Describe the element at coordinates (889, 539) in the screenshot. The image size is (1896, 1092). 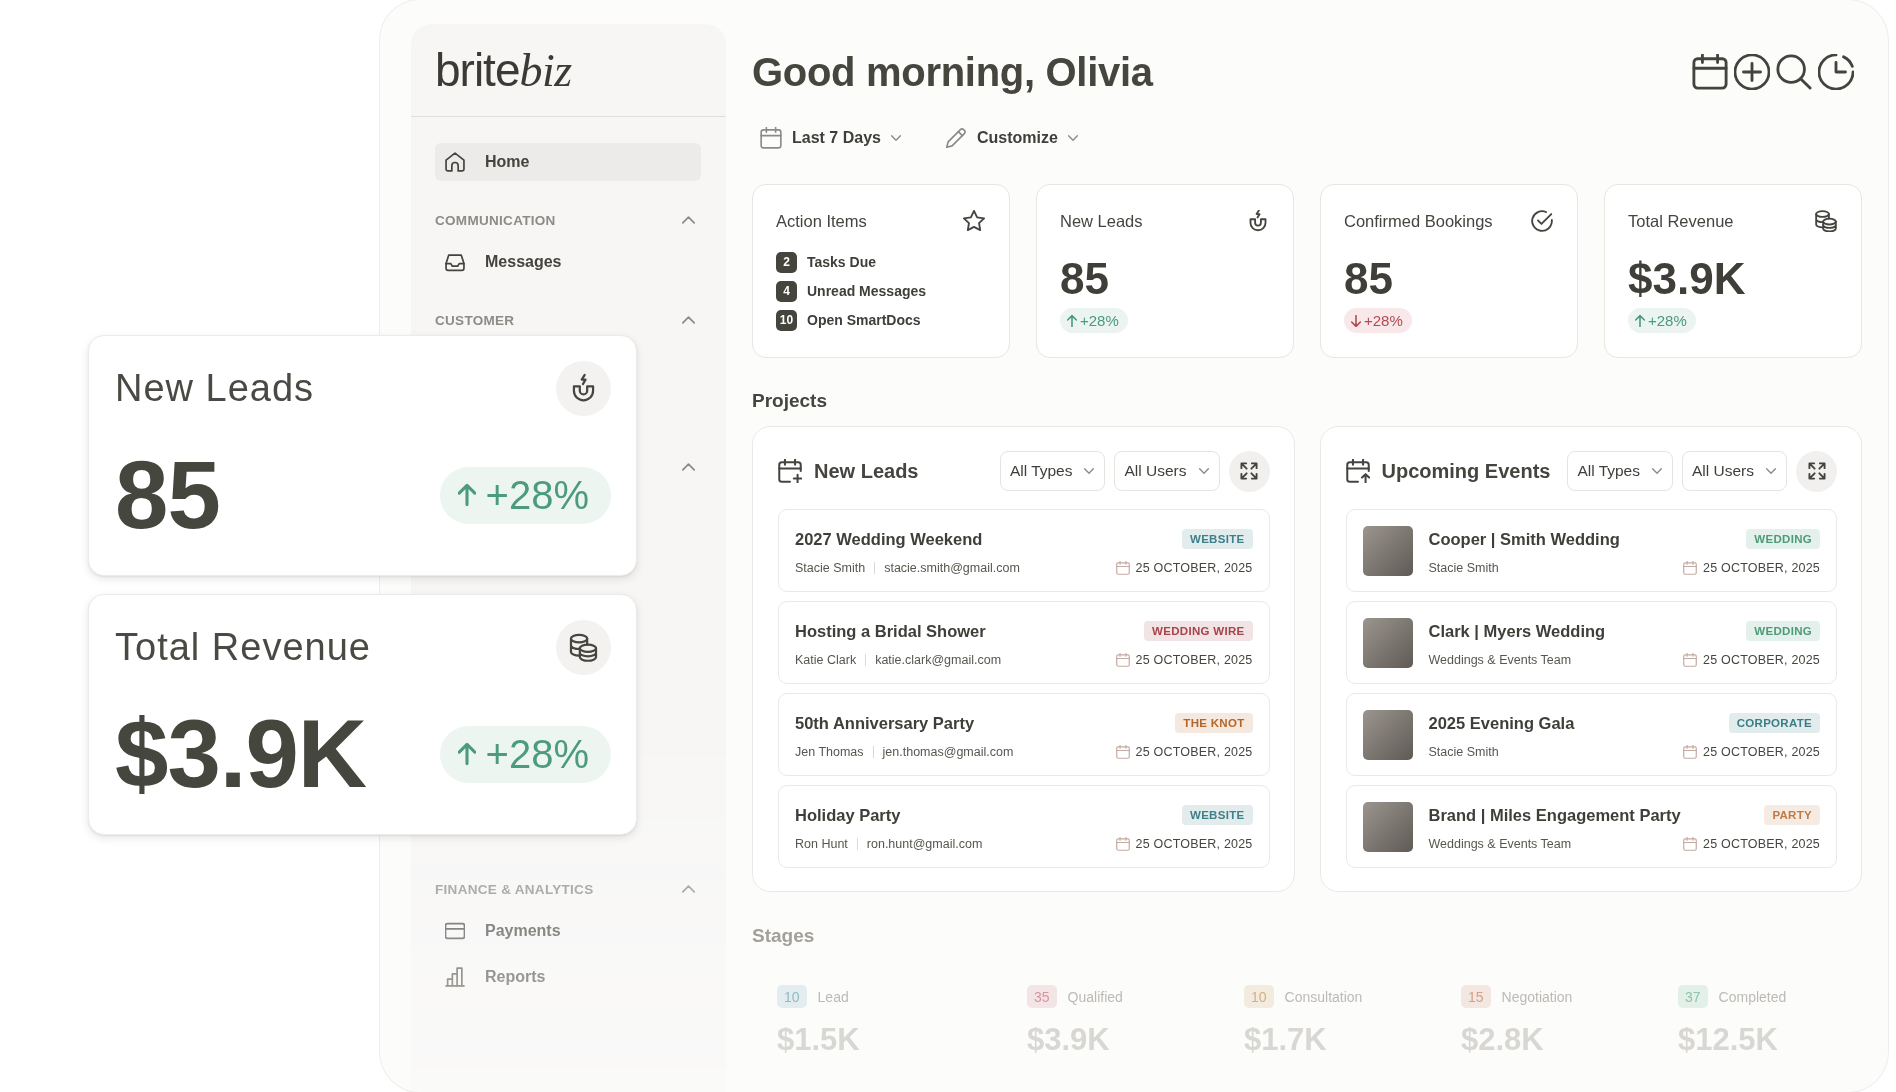
I see `item-title: 2027 Wedding Weekend` at that location.